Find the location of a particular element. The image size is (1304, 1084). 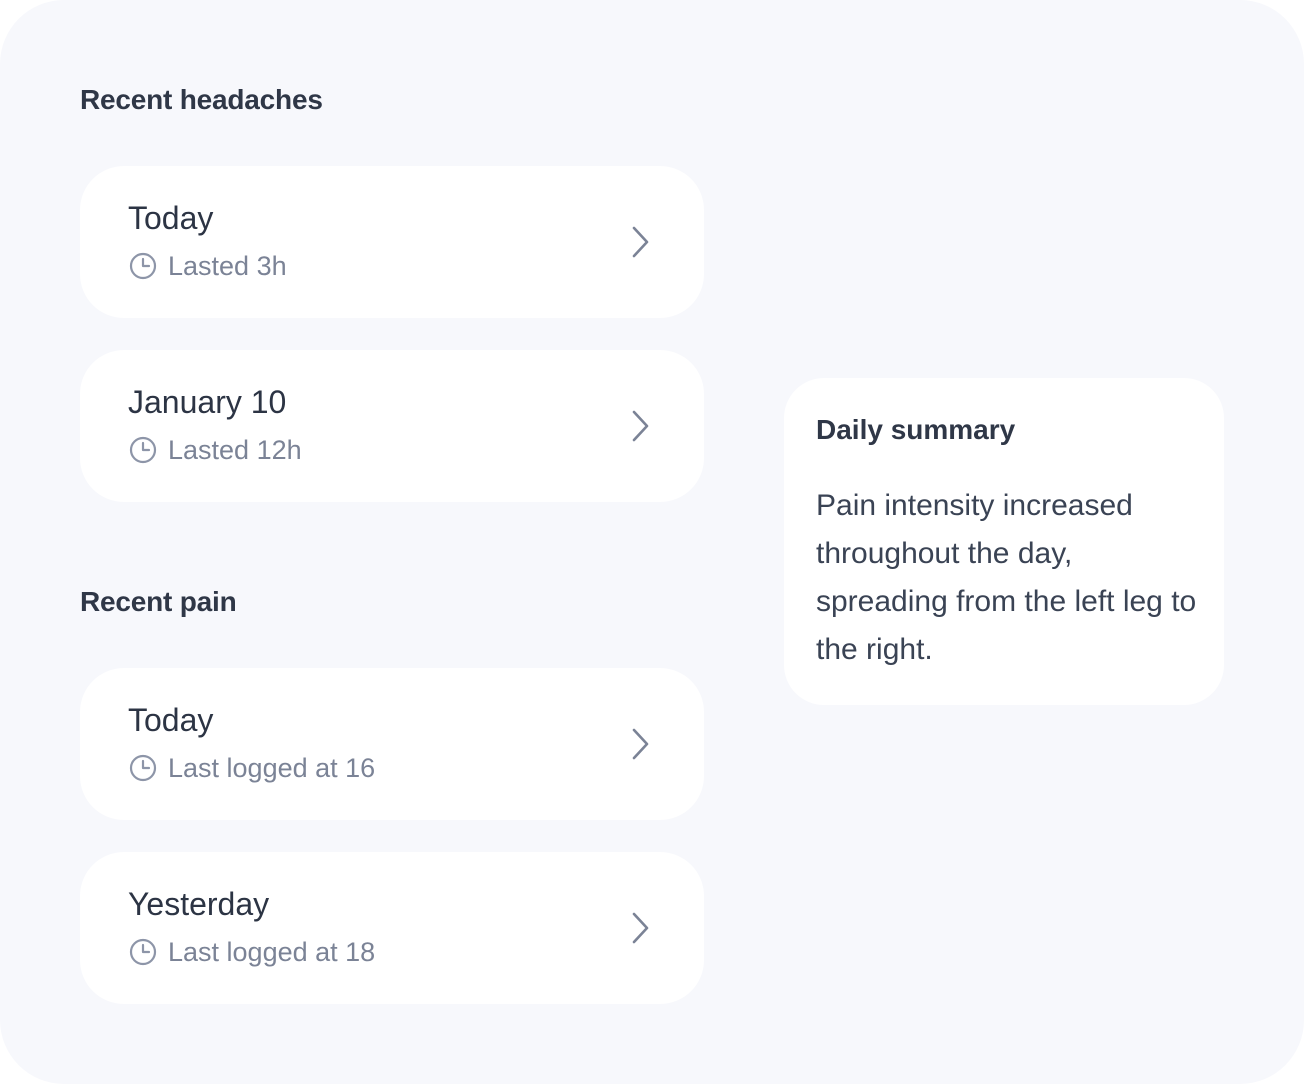

pain-item-yesterday: Yesterday Last logged at 18 is located at coordinates (392, 928).